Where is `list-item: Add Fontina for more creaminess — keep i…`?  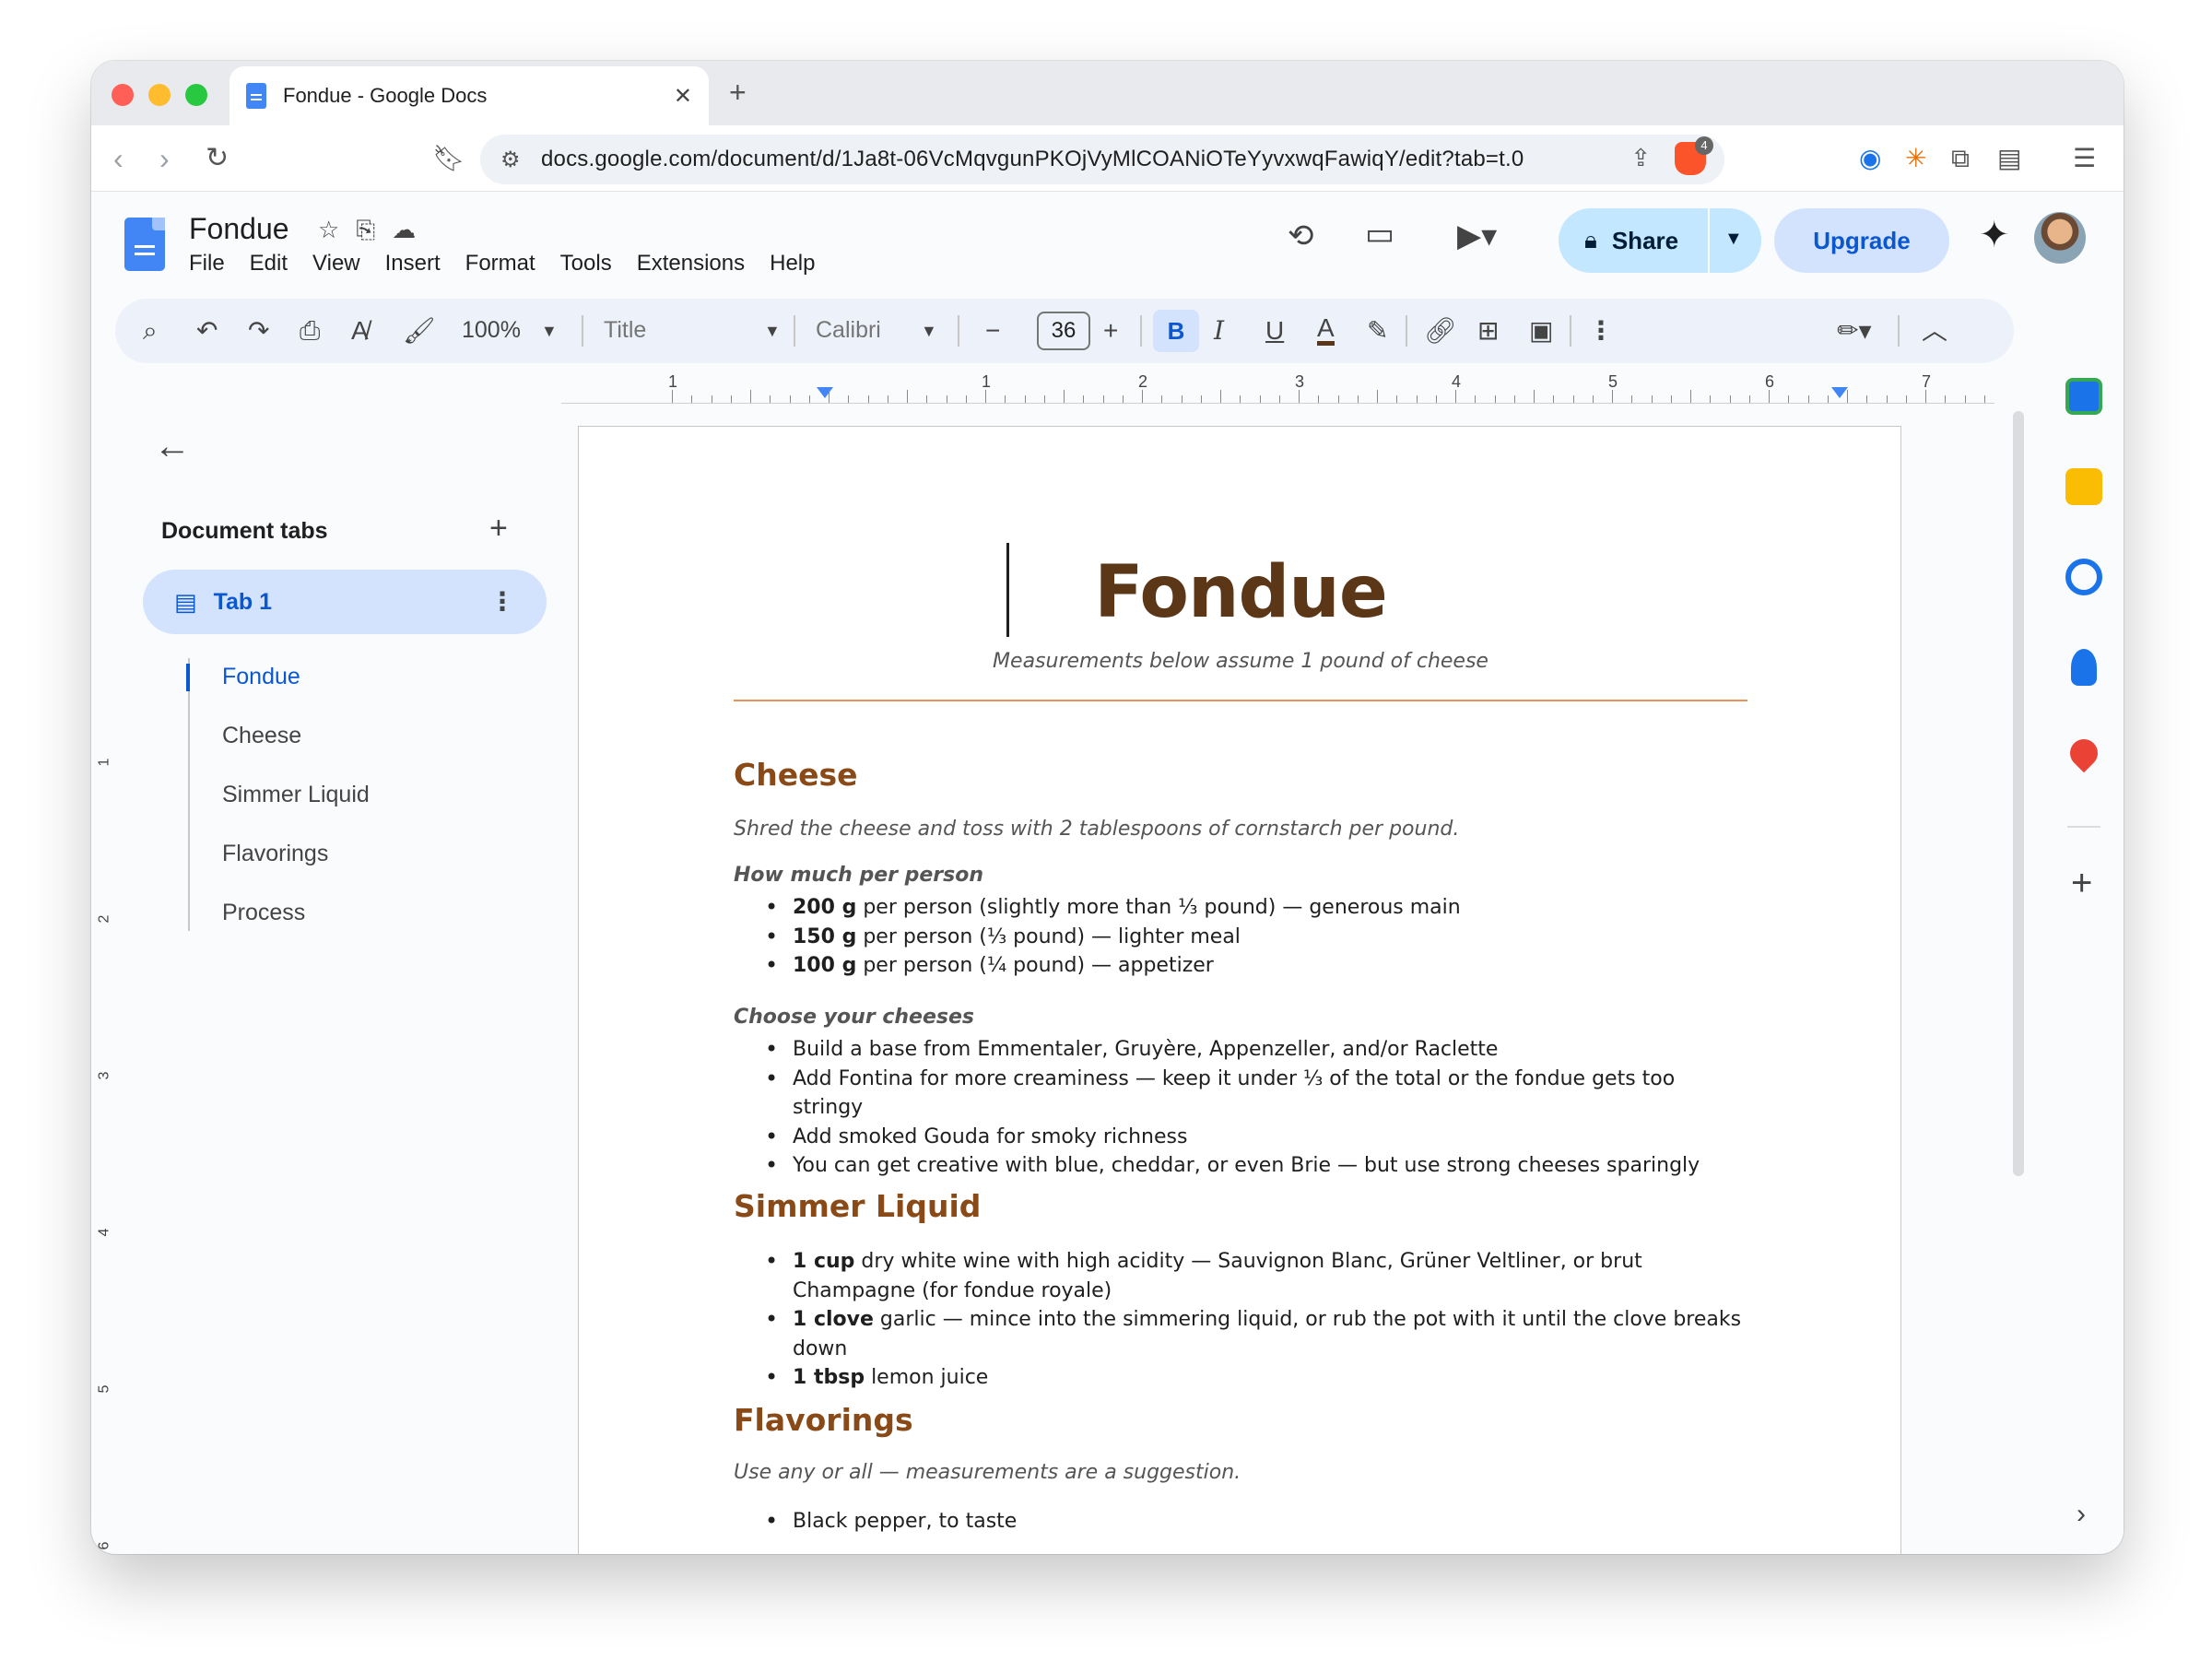
list-item: Add Fontina for more creaminess — keep i… is located at coordinates (1240, 1094).